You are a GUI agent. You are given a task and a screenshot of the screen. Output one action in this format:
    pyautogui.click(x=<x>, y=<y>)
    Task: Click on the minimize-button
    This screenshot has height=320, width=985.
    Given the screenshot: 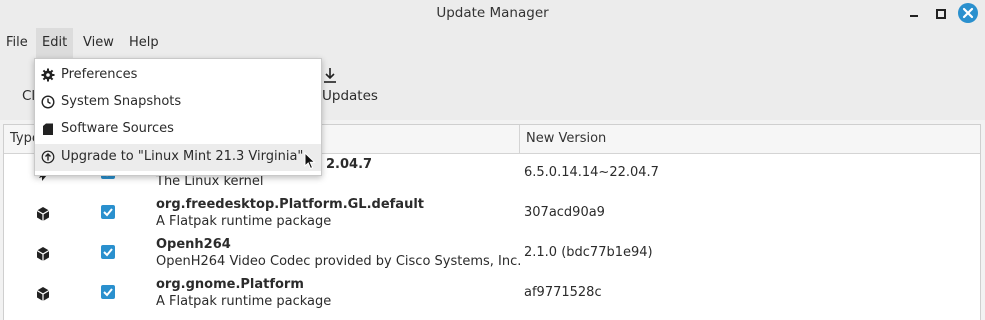 What is the action you would take?
    pyautogui.click(x=914, y=14)
    